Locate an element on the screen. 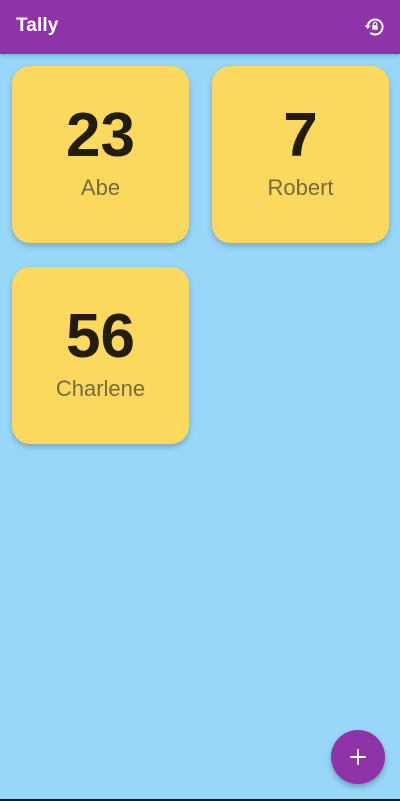 The height and width of the screenshot is (801, 400). counter-card-charlene: 56 Charlene is located at coordinates (100, 355).